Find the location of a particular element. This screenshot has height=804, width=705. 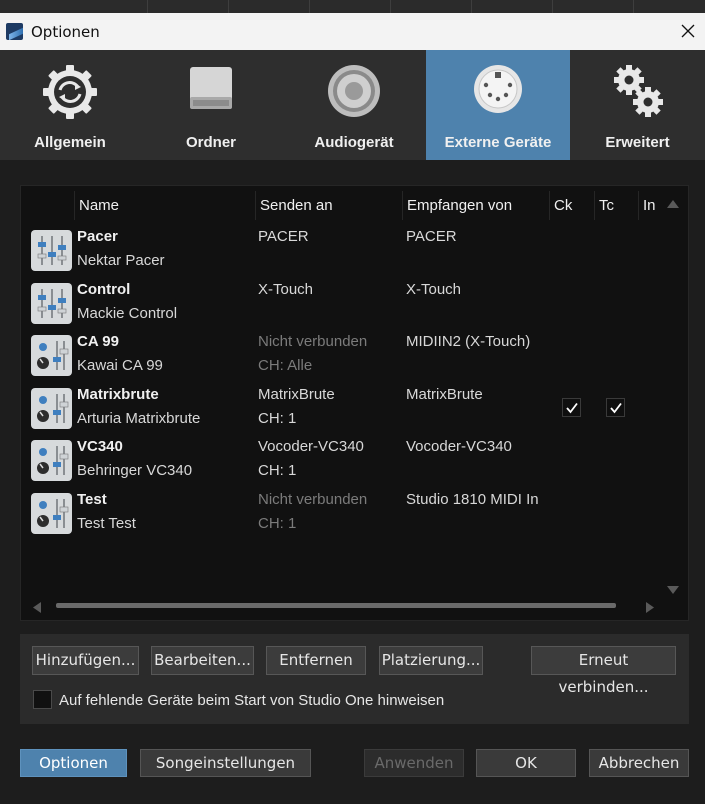

drive-icon is located at coordinates (211, 90).